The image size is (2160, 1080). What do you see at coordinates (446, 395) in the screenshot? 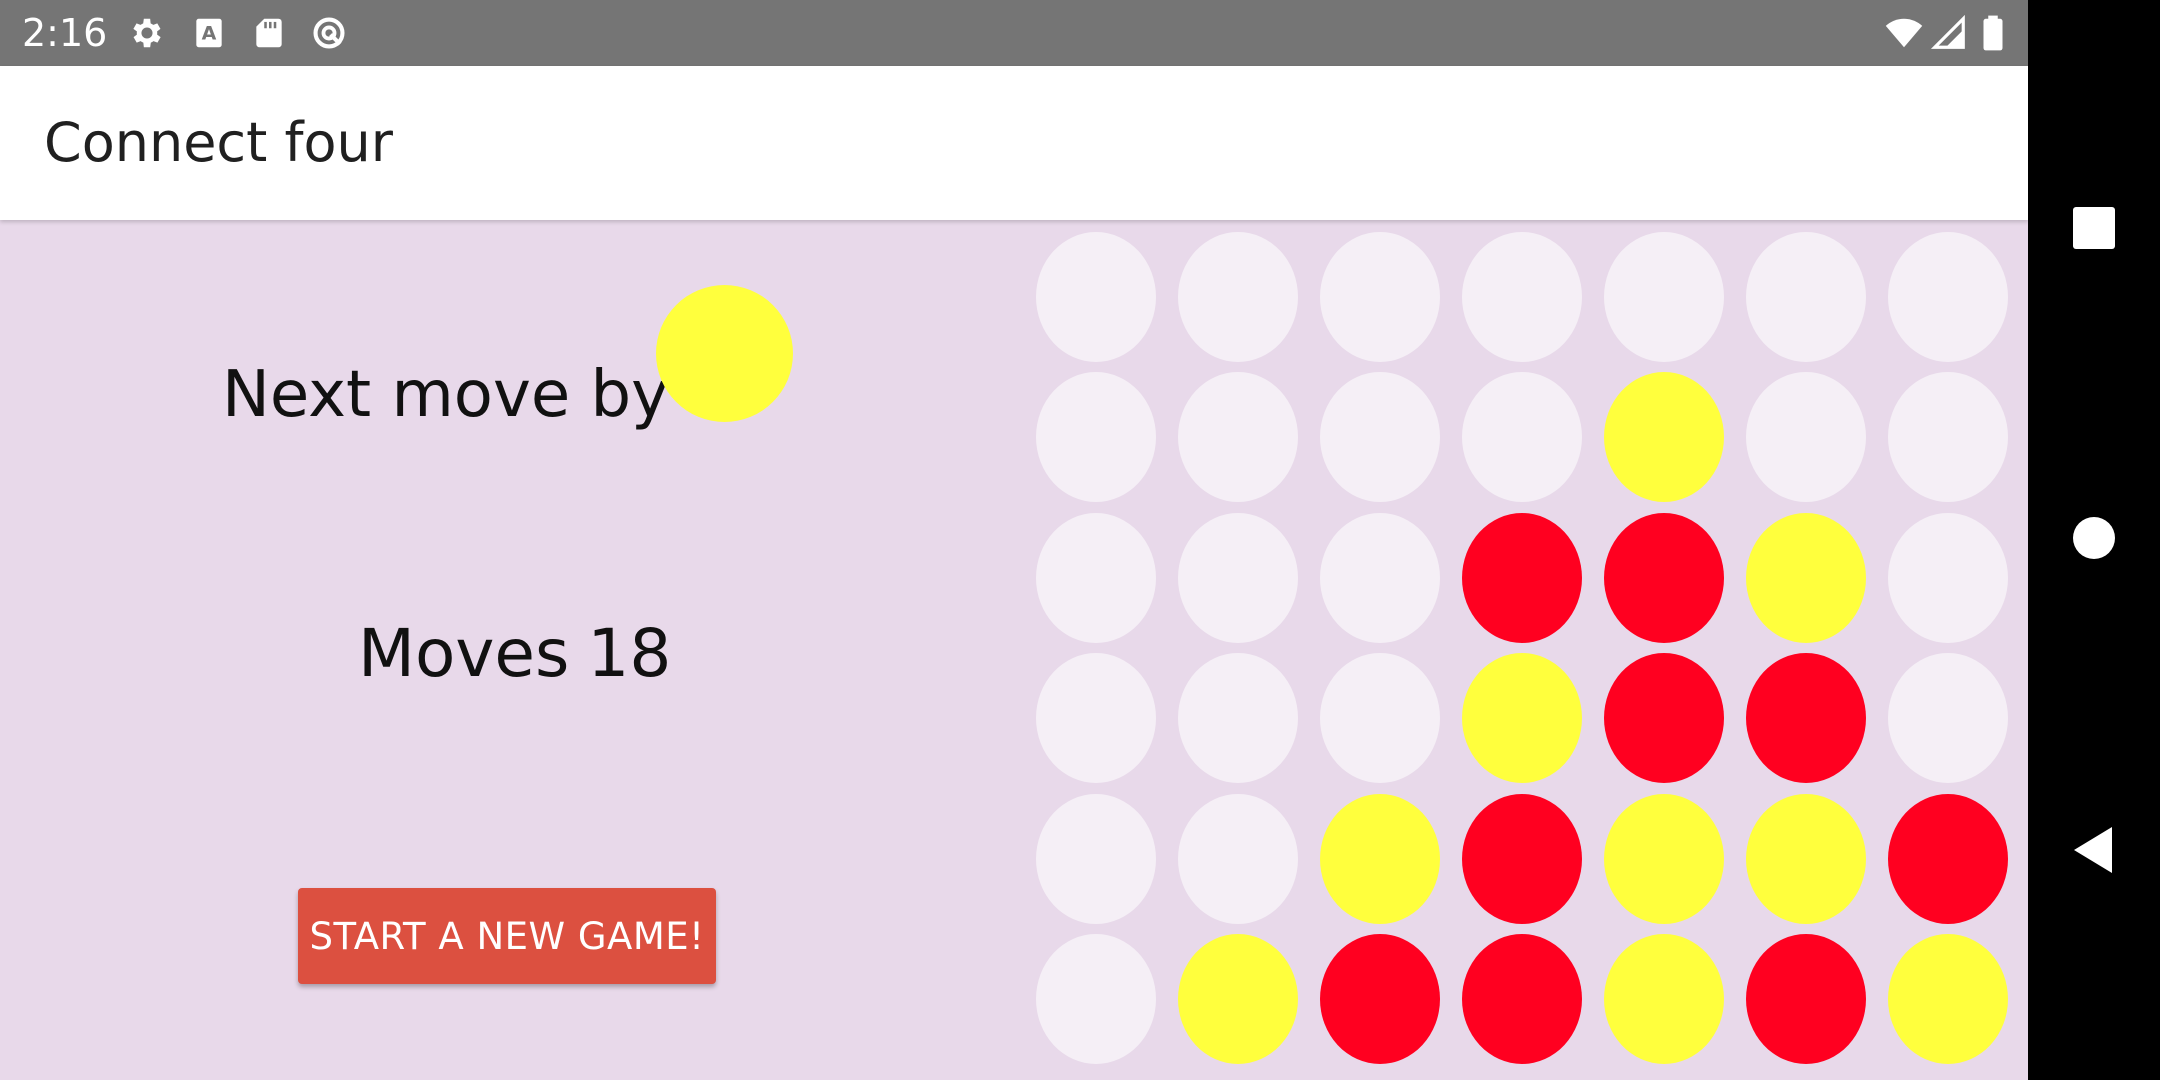
I see `next-move-label: Next move by` at bounding box center [446, 395].